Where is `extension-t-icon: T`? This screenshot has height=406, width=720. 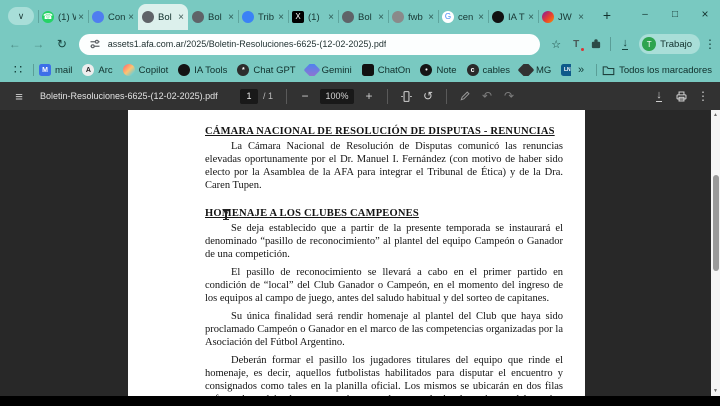
extension-t-icon: T is located at coordinates (576, 44).